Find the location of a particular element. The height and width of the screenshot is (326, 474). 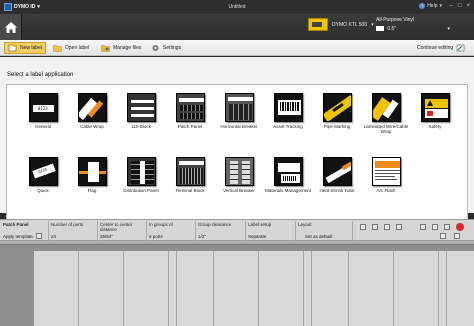

label-cartridge-selector: All-Purpose Vinyl 0.5" ▾ is located at coordinates (422, 24).